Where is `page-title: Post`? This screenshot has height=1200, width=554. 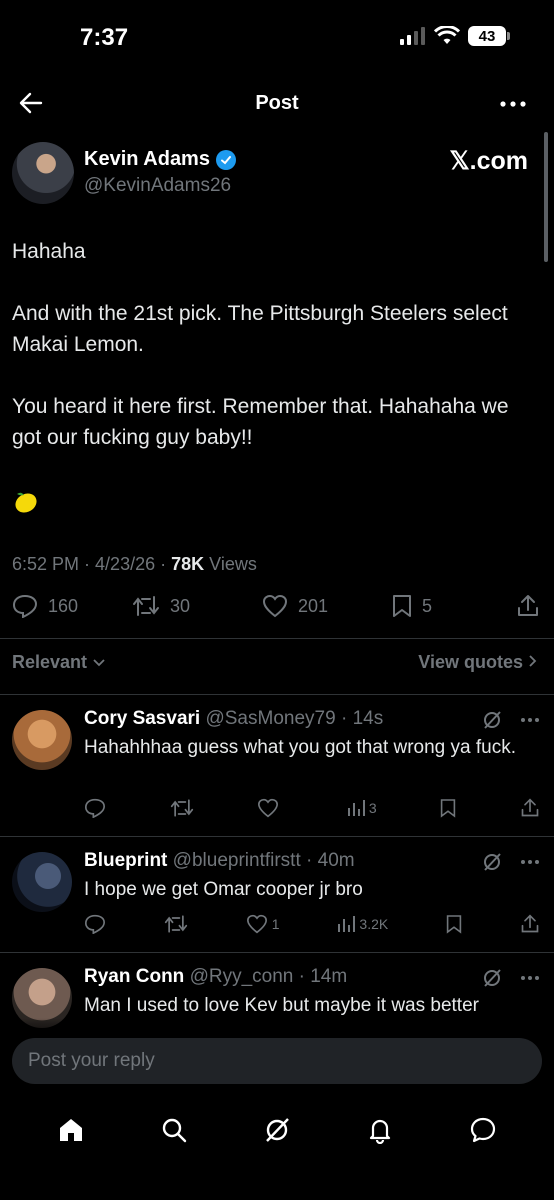
page-title: Post is located at coordinates (277, 103).